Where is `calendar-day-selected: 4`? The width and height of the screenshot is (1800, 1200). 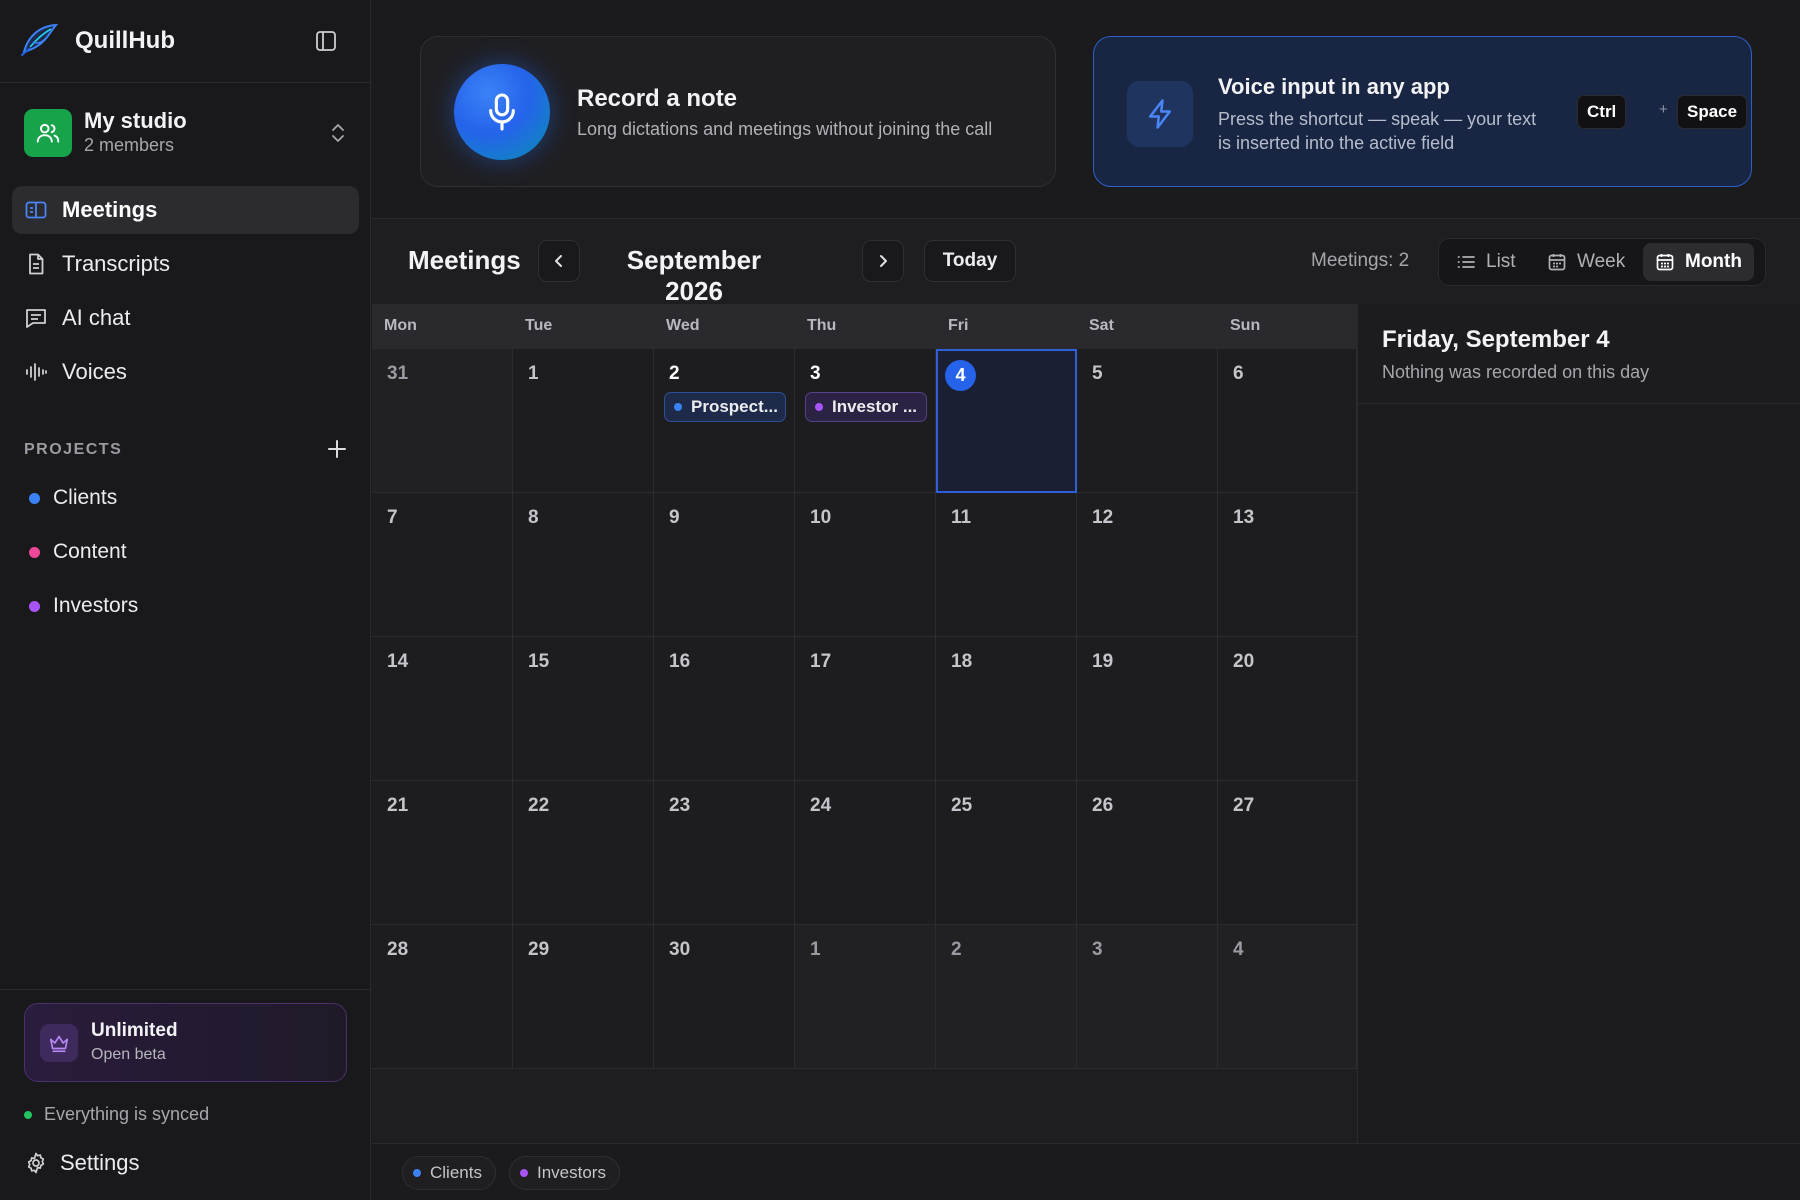 calendar-day-selected: 4 is located at coordinates (1006, 421).